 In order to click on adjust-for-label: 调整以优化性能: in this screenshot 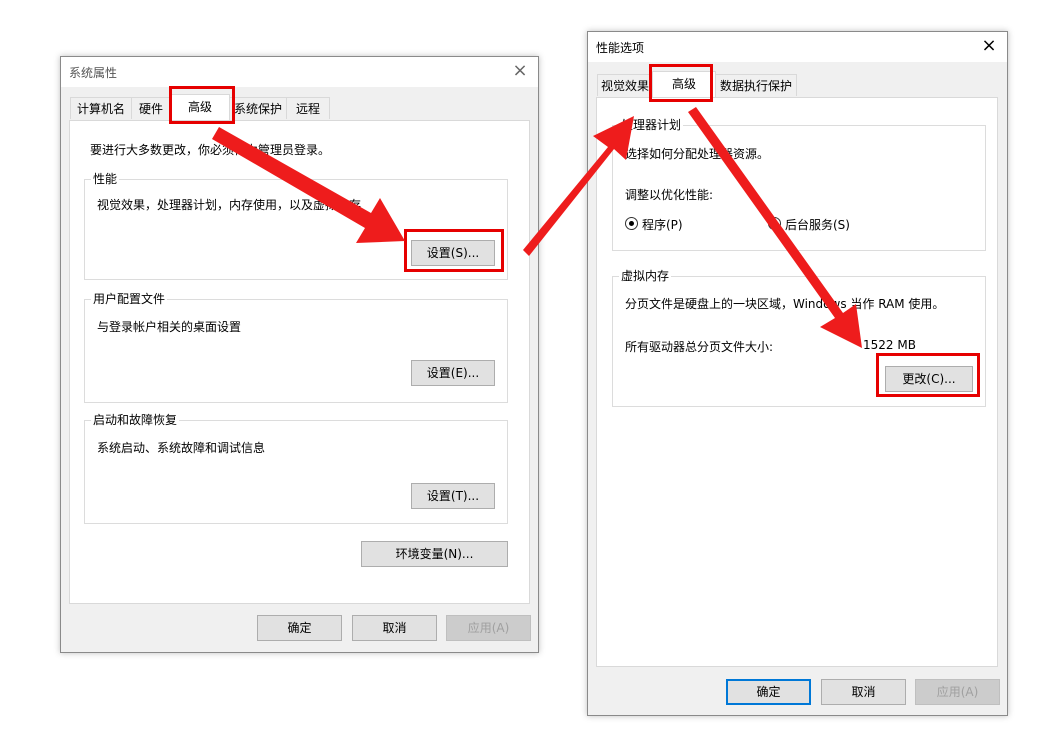, I will do `click(669, 195)`.